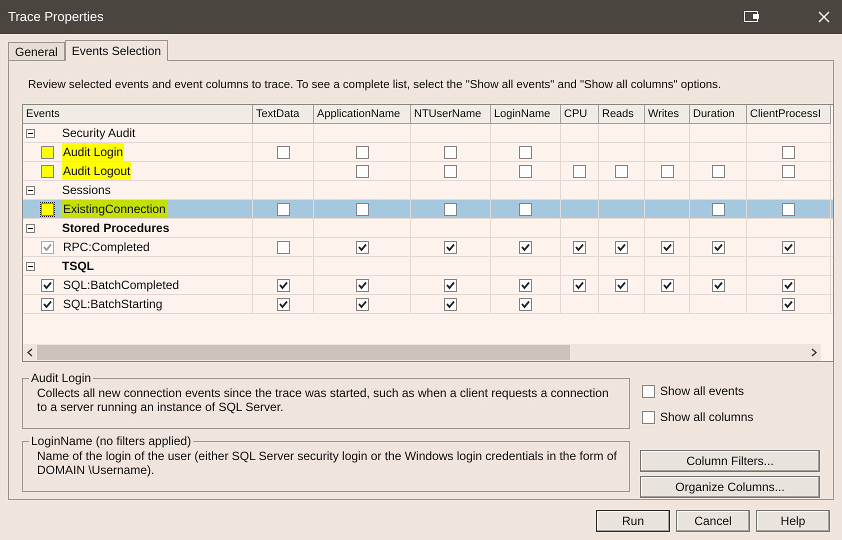 Image resolution: width=842 pixels, height=540 pixels. I want to click on column-header: Duration, so click(718, 114).